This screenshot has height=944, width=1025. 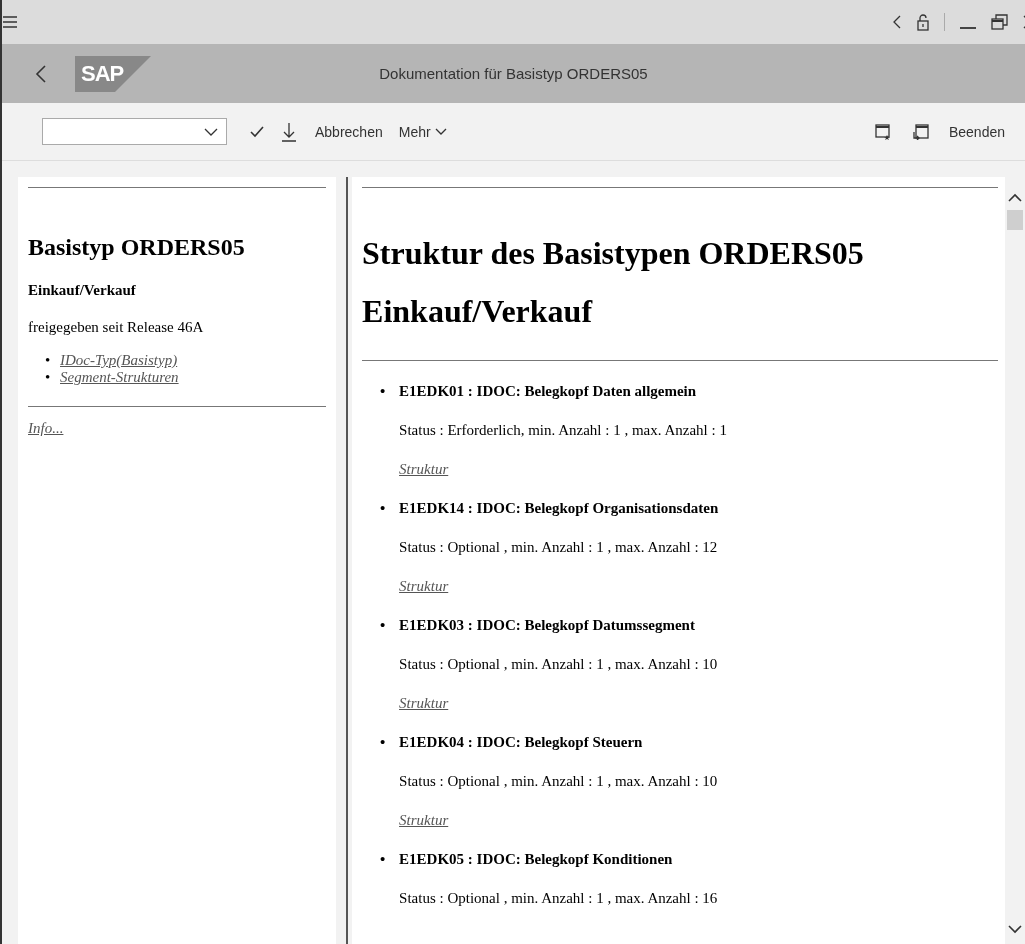 What do you see at coordinates (920, 131) in the screenshot?
I see `window-restore-icon` at bounding box center [920, 131].